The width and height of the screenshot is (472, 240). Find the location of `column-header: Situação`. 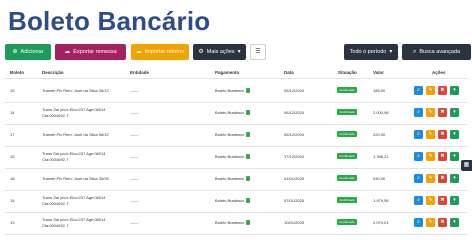

column-header: Situação is located at coordinates (347, 72).